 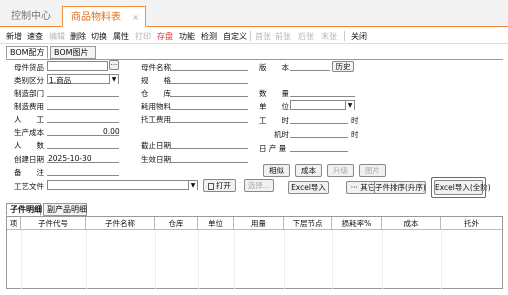 What do you see at coordinates (263, 36) in the screenshot?
I see `toolbar-first: 首张` at bounding box center [263, 36].